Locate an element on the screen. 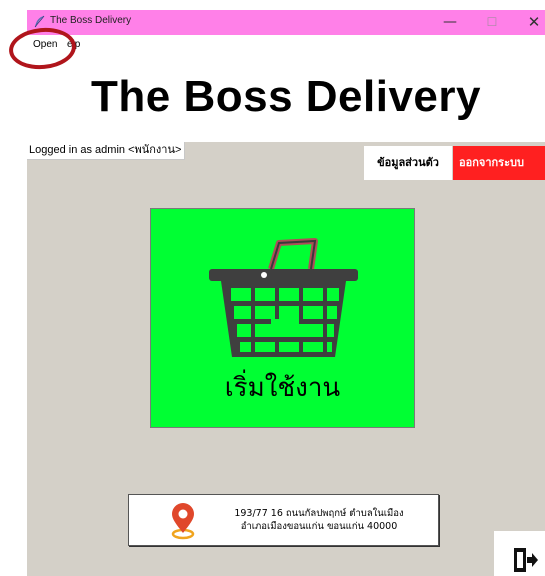  maximize-button: ☐ is located at coordinates (492, 22).